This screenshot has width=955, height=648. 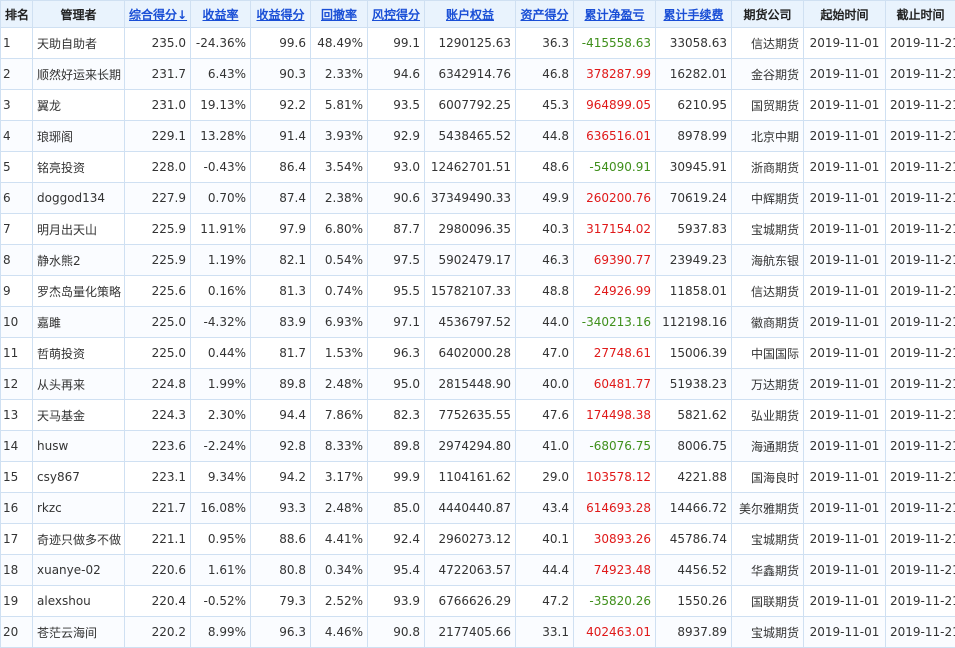 I want to click on broker: 海通期货, so click(x=768, y=446).